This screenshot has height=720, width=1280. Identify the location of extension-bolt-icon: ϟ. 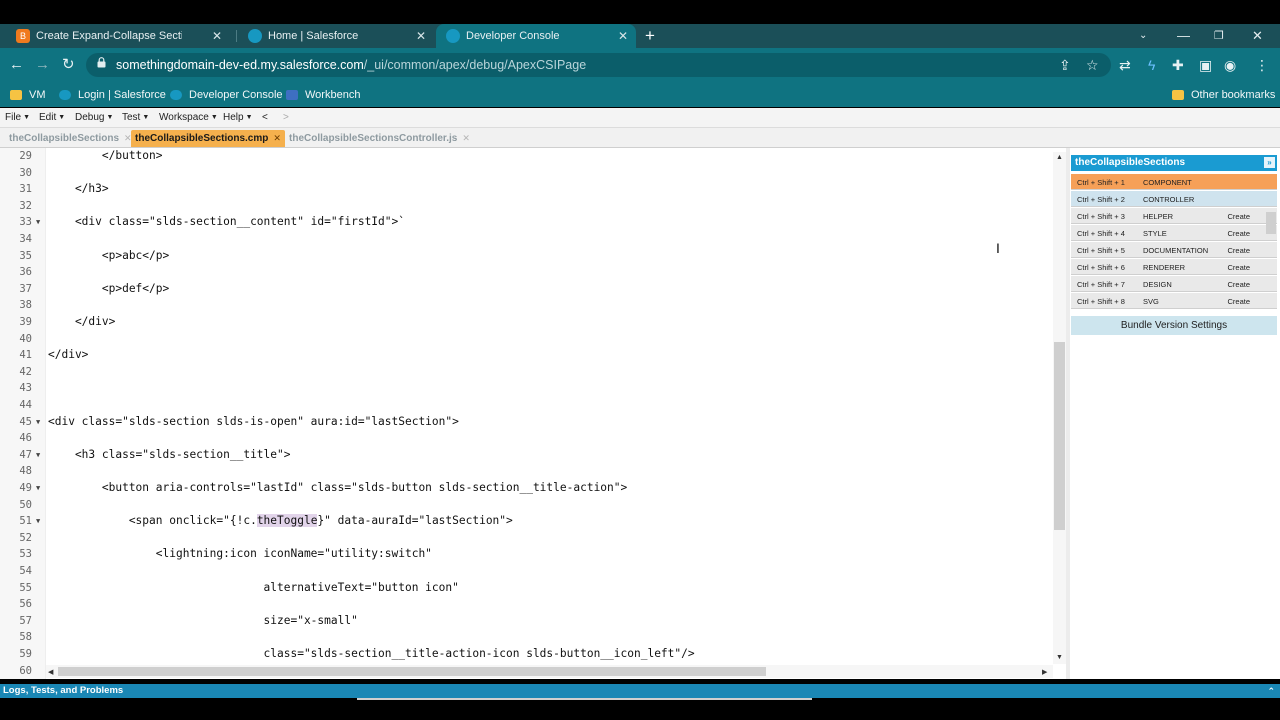
(1151, 65).